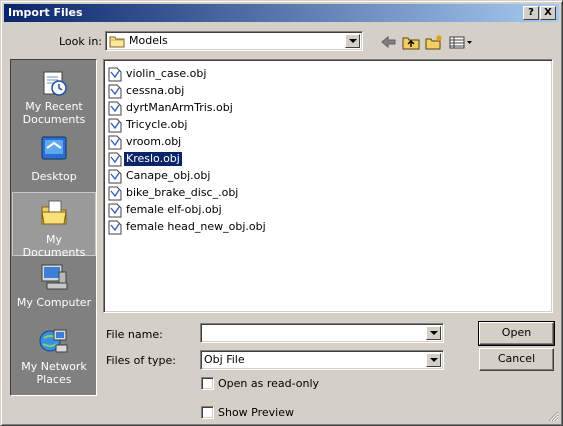 The height and width of the screenshot is (426, 563). I want to click on place-my-recent-documents: My Recent Documents, so click(54, 96).